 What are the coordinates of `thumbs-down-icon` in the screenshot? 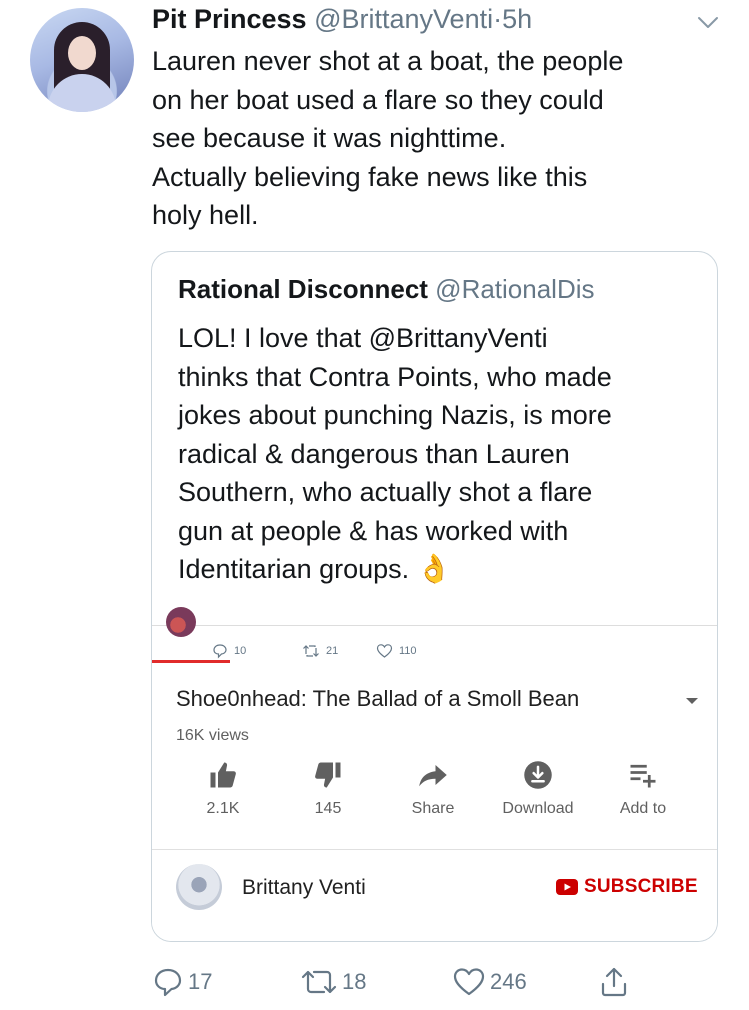 It's located at (328, 775).